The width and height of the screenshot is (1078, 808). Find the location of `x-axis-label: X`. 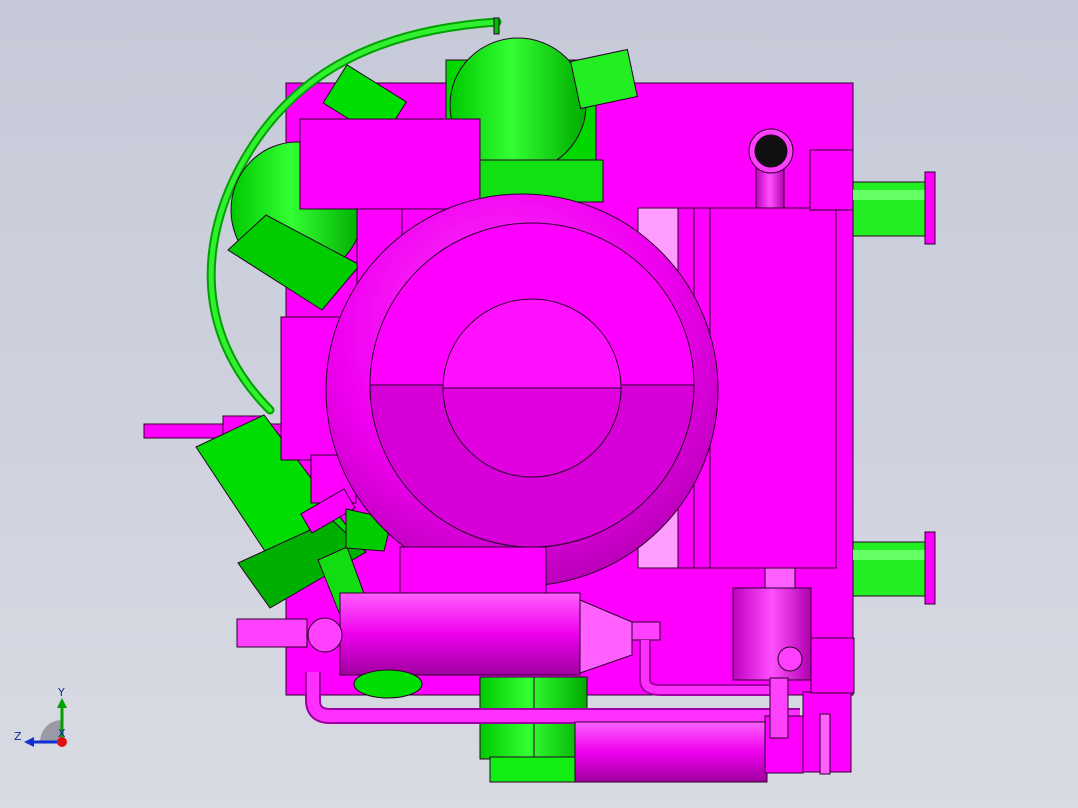

x-axis-label: X is located at coordinates (62, 733).